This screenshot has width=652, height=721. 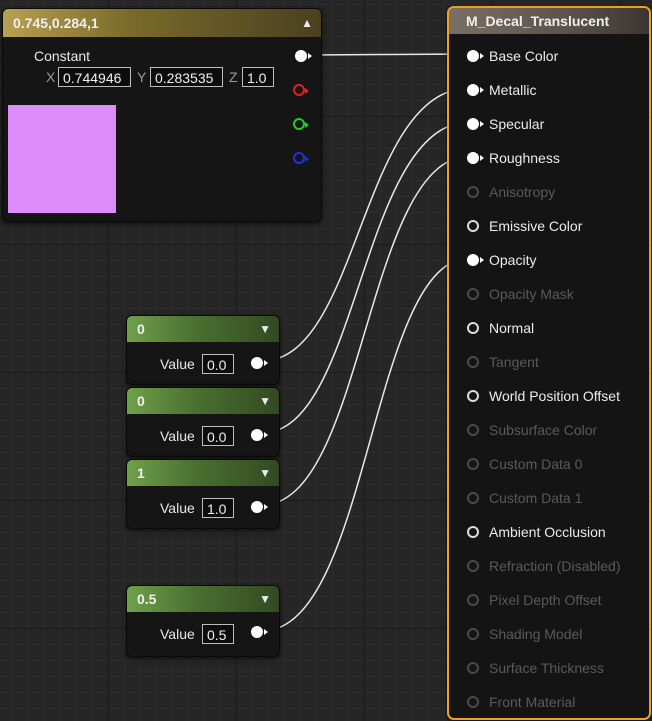 I want to click on pin-label: Metallic, so click(x=513, y=90).